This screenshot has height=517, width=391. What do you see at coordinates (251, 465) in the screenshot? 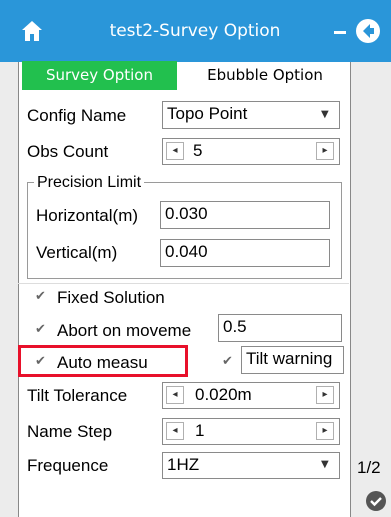
I see `frequence-select: 1HZ` at bounding box center [251, 465].